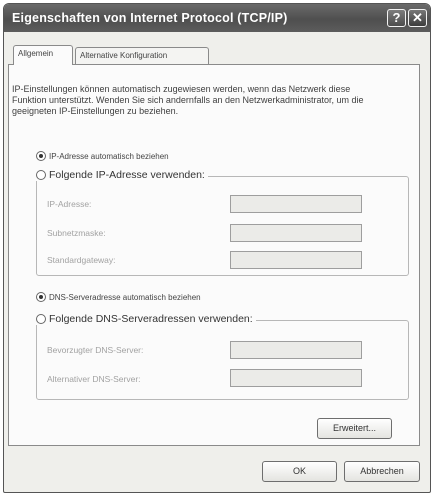  I want to click on dns-manual-group, so click(222, 360).